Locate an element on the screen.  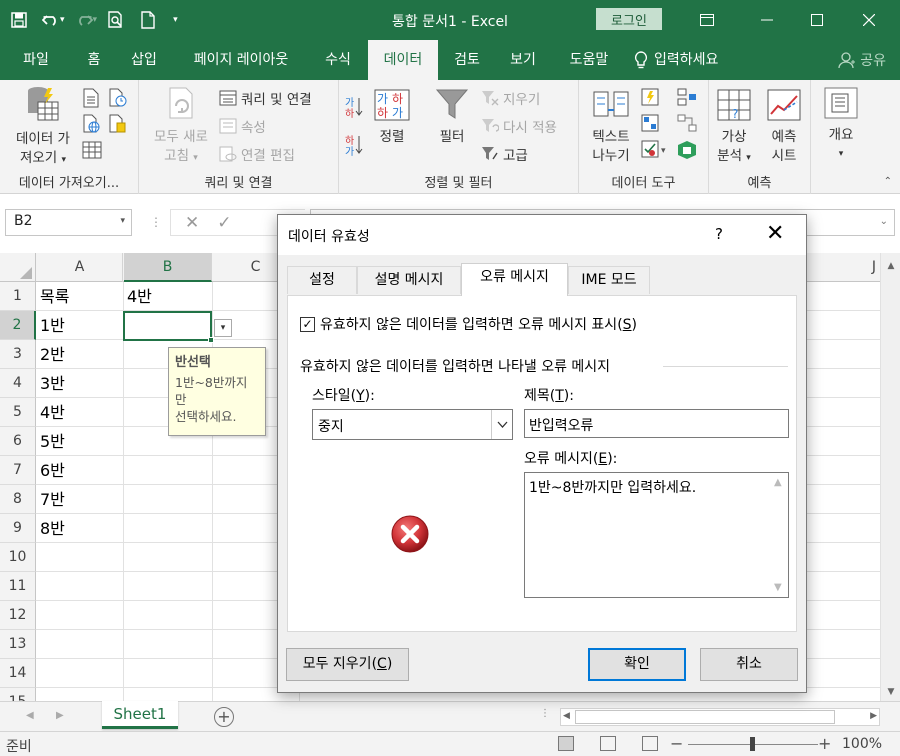
sort-descending-icon: 하가 is located at coordinates (354, 145).